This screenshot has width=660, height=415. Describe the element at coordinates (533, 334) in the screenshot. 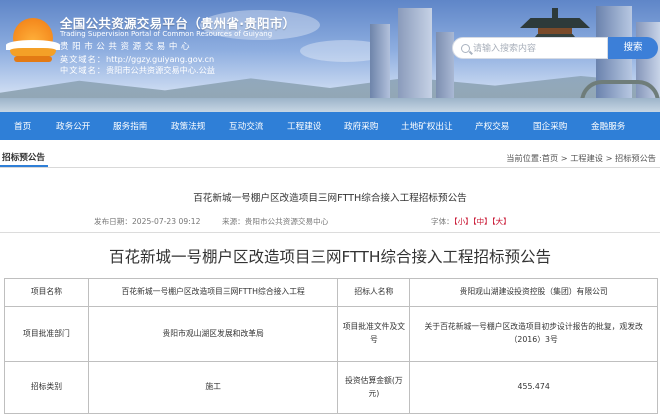

I see `table-cell: 关于百花新城一号棚户区改造项目初步设计报告的批复，观发改（2016）3号` at that location.